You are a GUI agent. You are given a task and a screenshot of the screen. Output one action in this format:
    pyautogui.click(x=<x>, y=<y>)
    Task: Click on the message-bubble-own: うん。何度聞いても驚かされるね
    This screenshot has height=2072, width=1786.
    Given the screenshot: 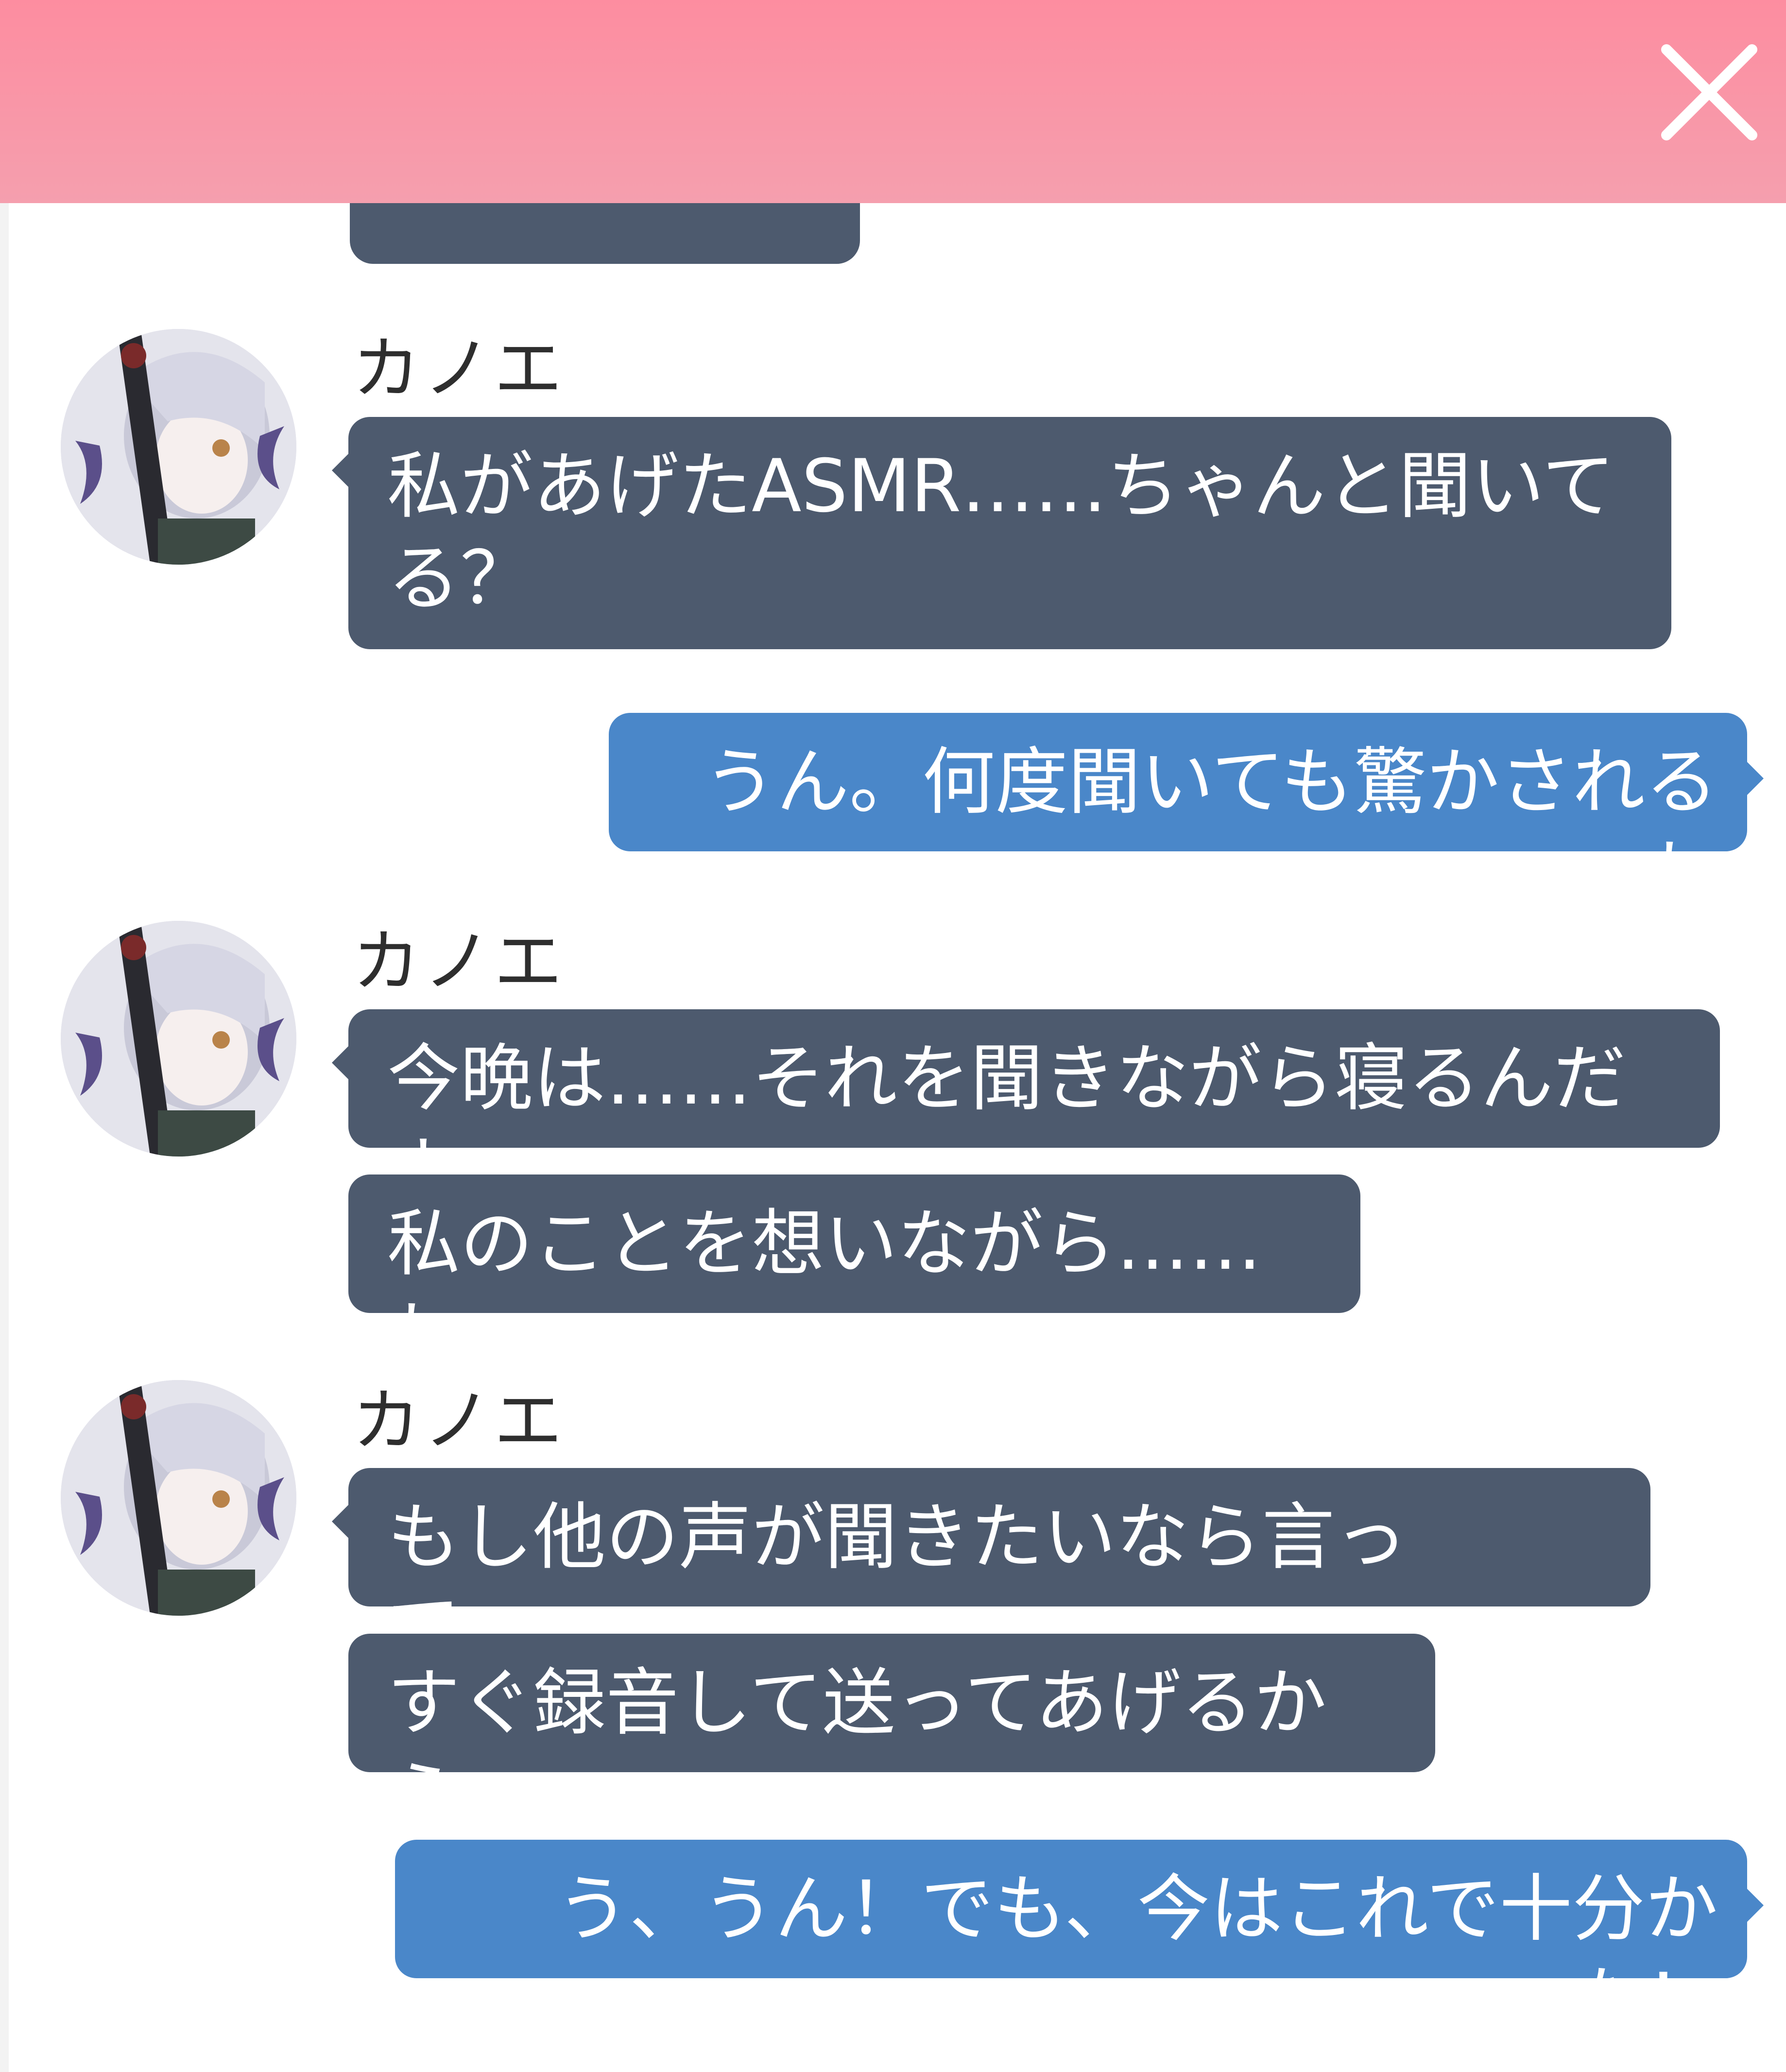 What is the action you would take?
    pyautogui.click(x=1186, y=815)
    